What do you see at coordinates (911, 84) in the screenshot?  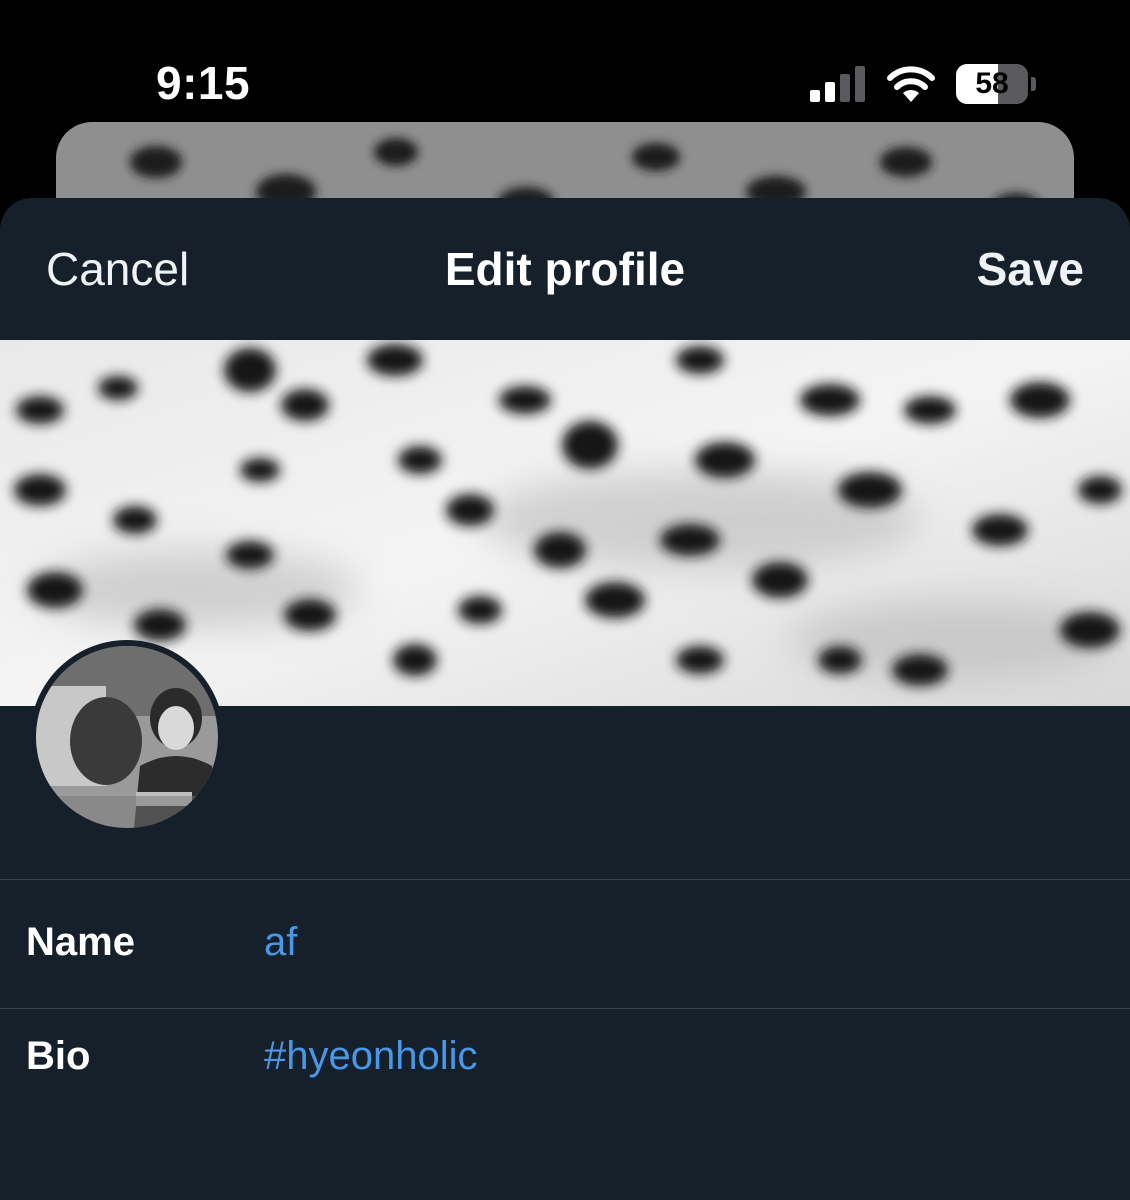 I see `wifi-icon` at bounding box center [911, 84].